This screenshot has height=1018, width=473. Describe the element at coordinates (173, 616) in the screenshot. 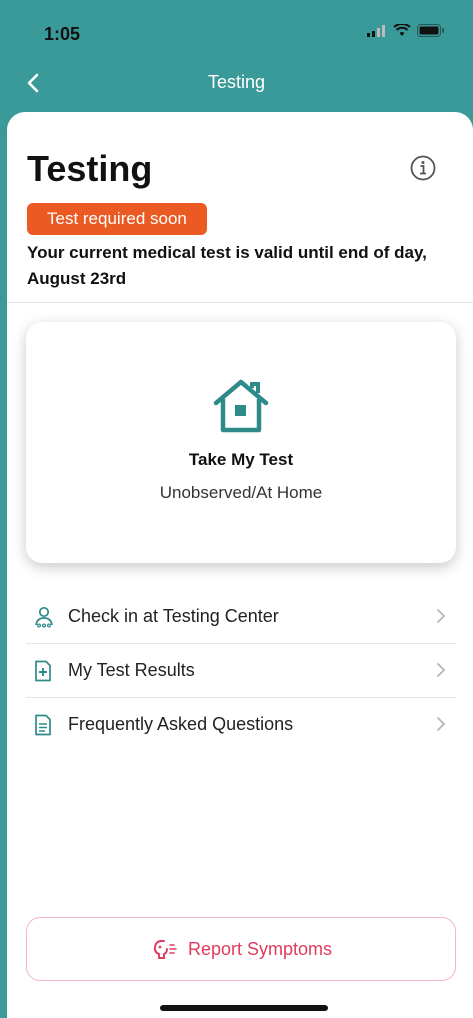

I see `menu-item-label: Check in at Testing Center` at that location.